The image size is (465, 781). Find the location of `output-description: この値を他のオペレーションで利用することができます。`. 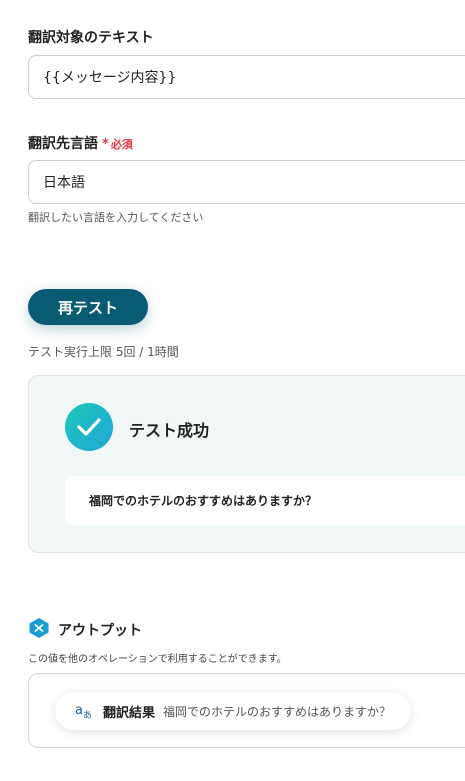

output-description: この値を他のオペレーションで利用することができます。 is located at coordinates (157, 659).